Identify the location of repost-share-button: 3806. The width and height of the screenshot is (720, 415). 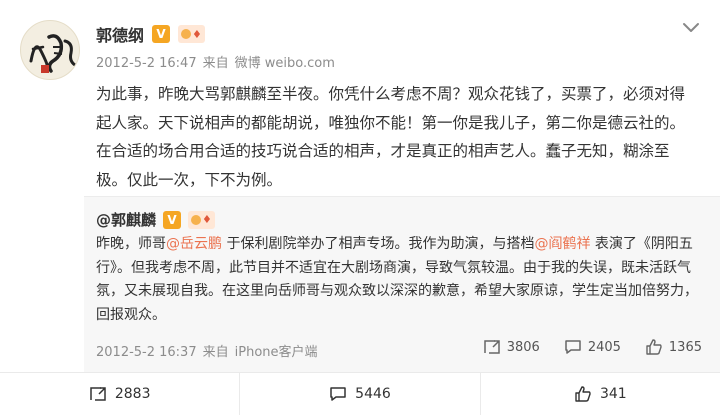
(511, 347).